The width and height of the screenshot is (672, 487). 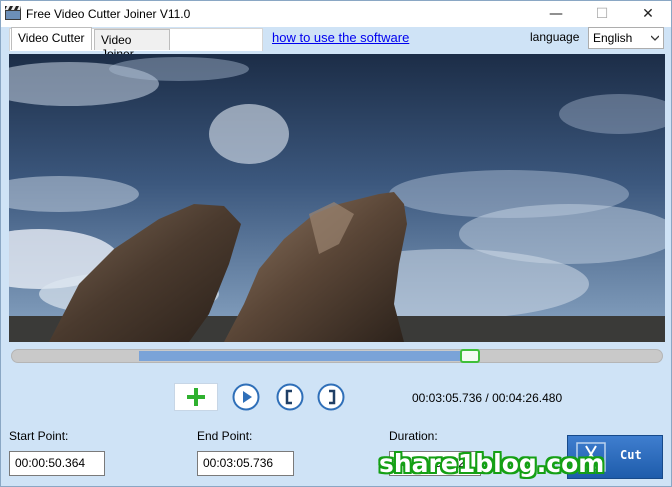 What do you see at coordinates (631, 455) in the screenshot?
I see `cut-button-label: Cut` at bounding box center [631, 455].